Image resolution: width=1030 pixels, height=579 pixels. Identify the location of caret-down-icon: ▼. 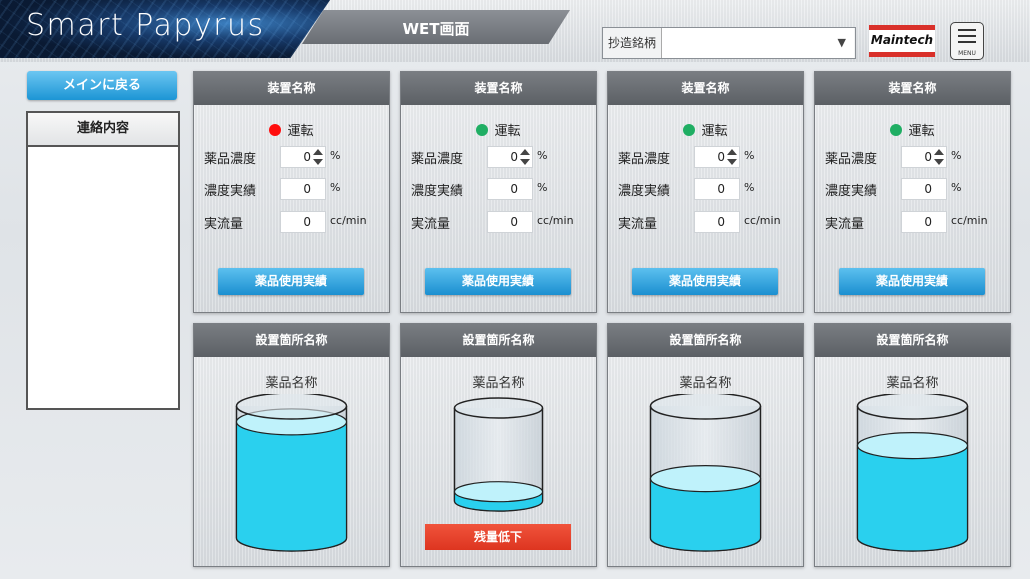
(842, 42).